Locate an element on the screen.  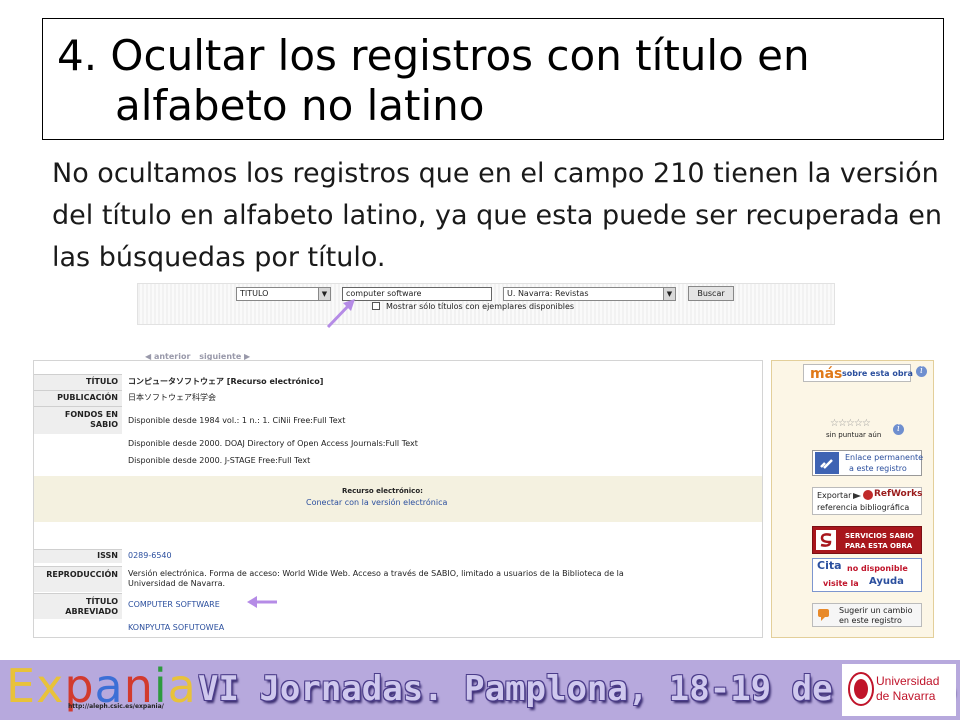
university-name-line2: de Navarra is located at coordinates (906, 696).